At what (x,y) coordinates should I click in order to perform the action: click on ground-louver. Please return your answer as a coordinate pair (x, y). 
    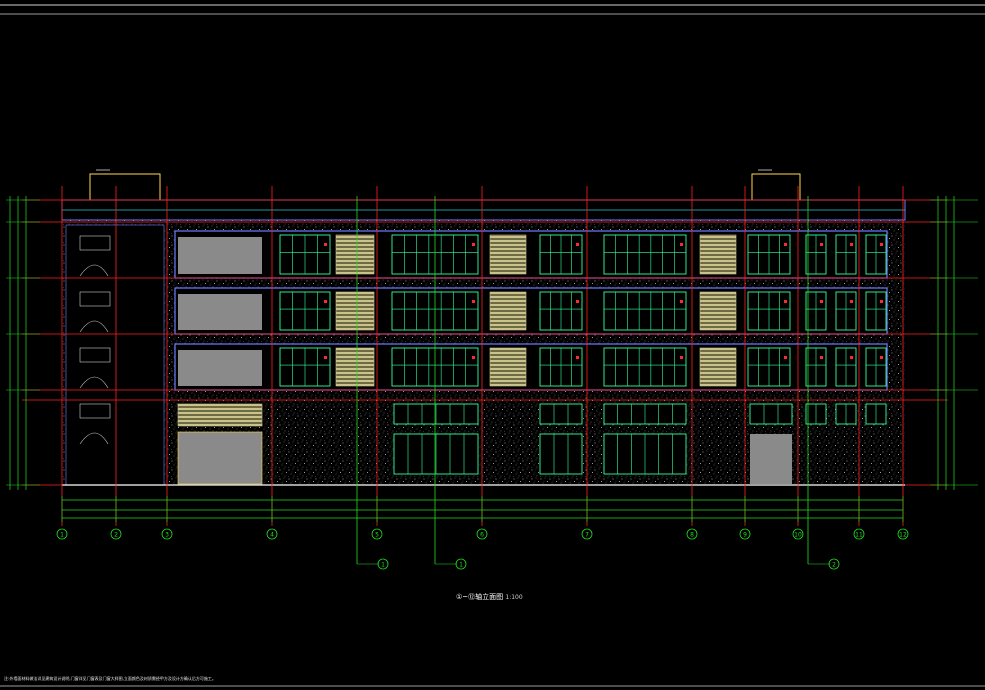
    Looking at the image, I should click on (220, 415).